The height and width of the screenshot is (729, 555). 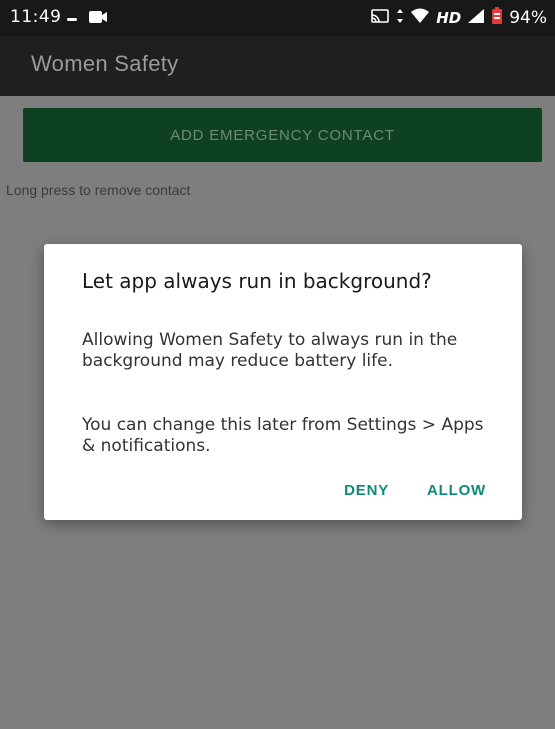 What do you see at coordinates (415, 490) in the screenshot?
I see `dialog-actions: DENY ALLOW` at bounding box center [415, 490].